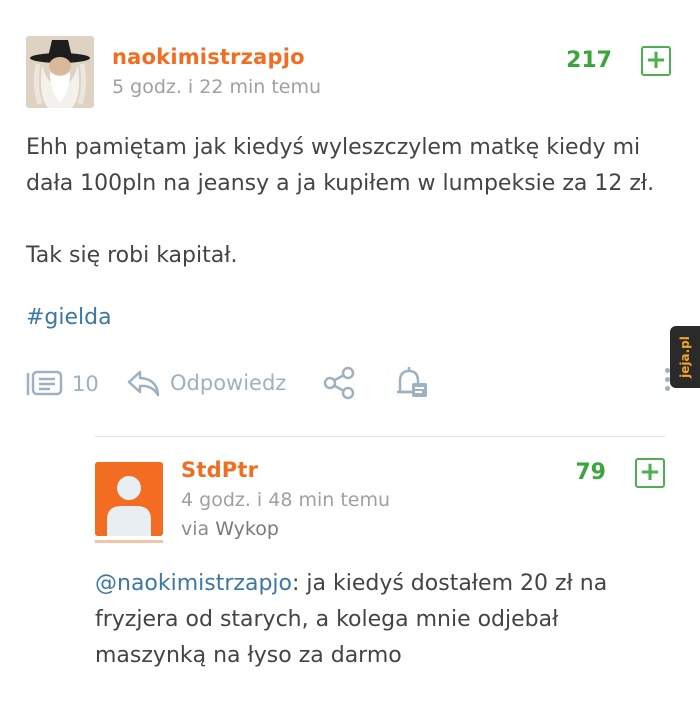 This screenshot has width=700, height=714. I want to click on reply-vote-count: 79, so click(590, 472).